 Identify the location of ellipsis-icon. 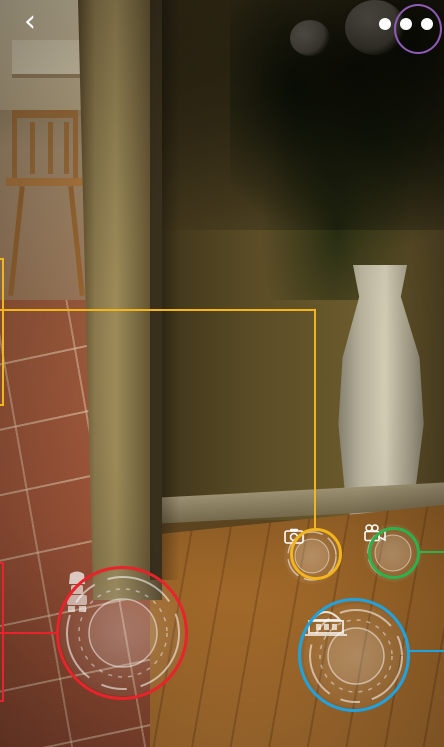
(385, 24).